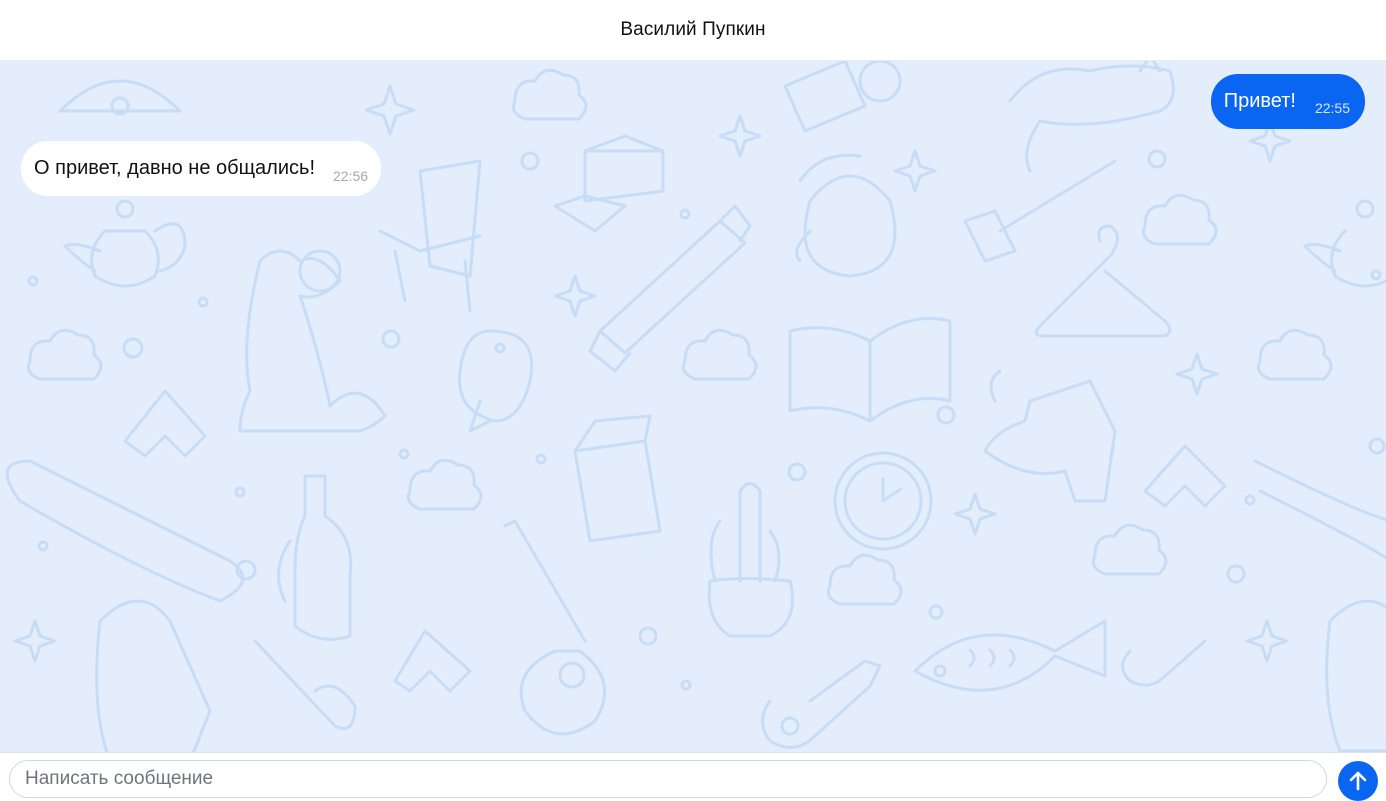 This screenshot has width=1386, height=801. I want to click on chat-header: Василий Пупкин, so click(693, 30).